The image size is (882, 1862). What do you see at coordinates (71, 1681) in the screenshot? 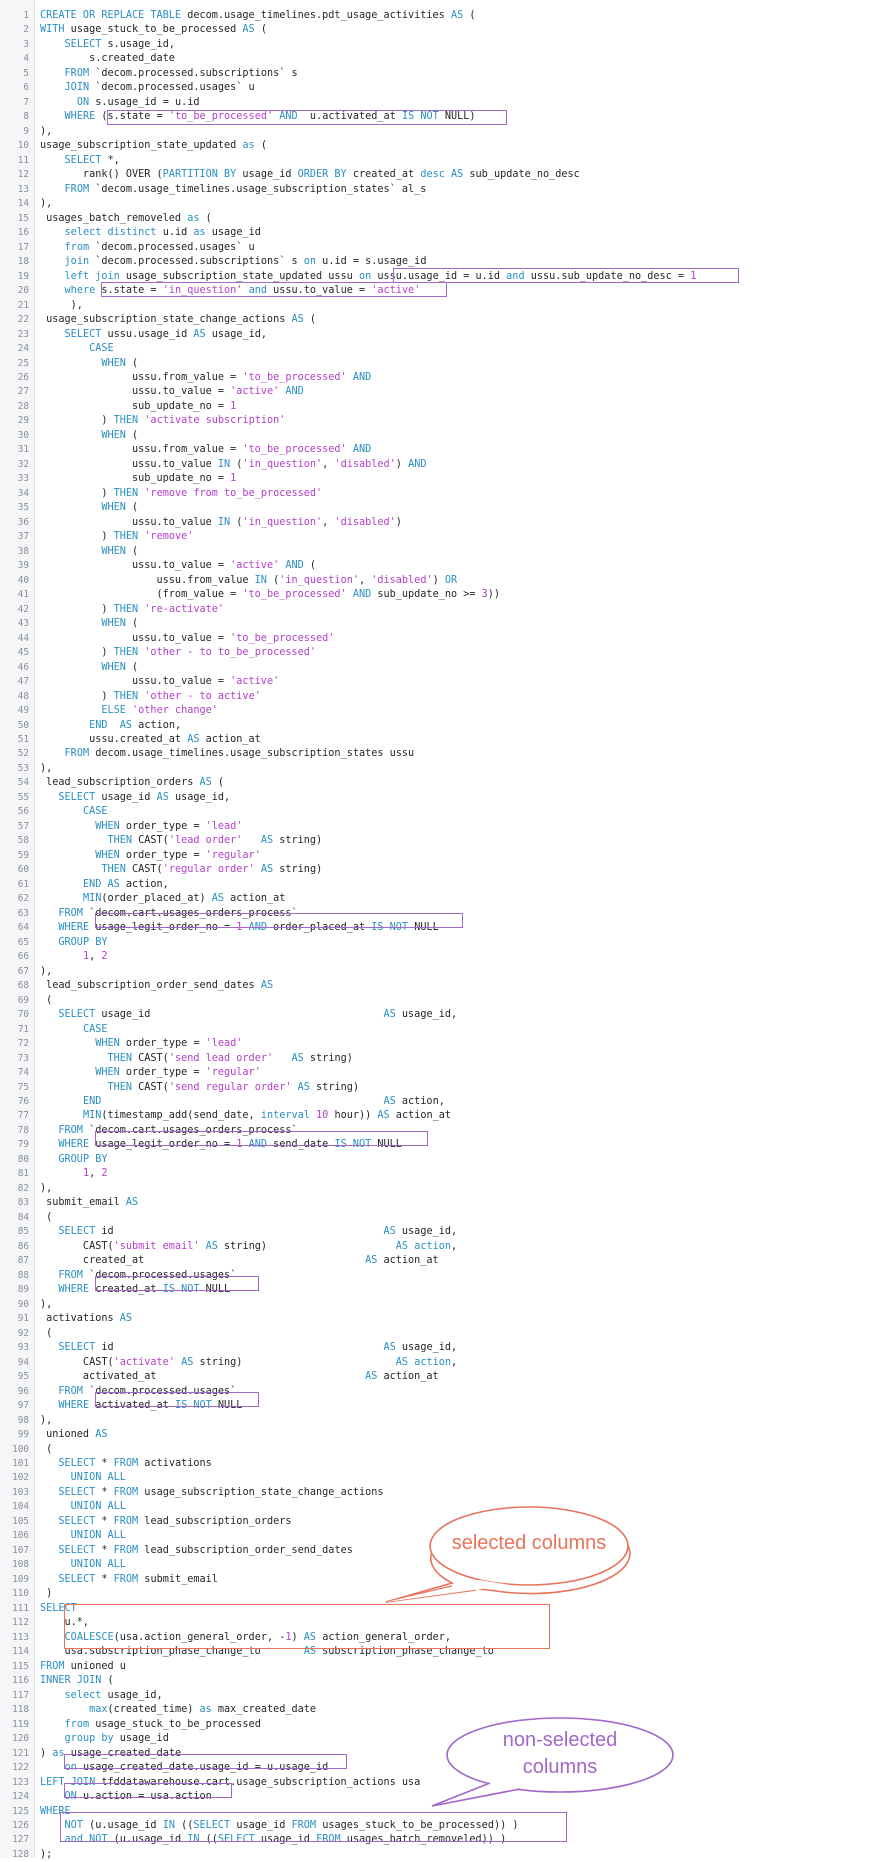
I see `sql-keyword: INNER JOIN` at bounding box center [71, 1681].